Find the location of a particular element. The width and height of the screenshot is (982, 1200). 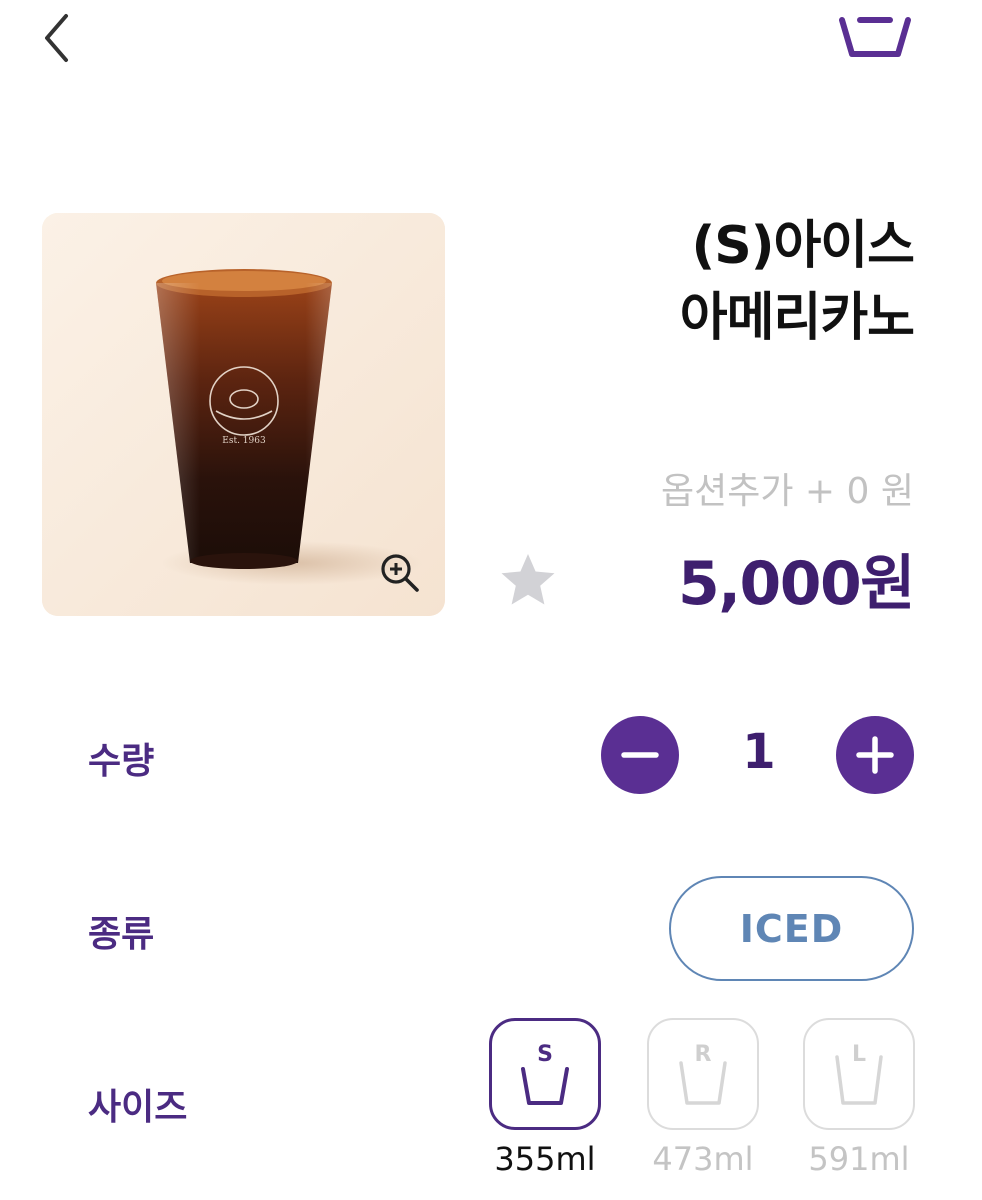

product-price: 5,000원 is located at coordinates (797, 584).